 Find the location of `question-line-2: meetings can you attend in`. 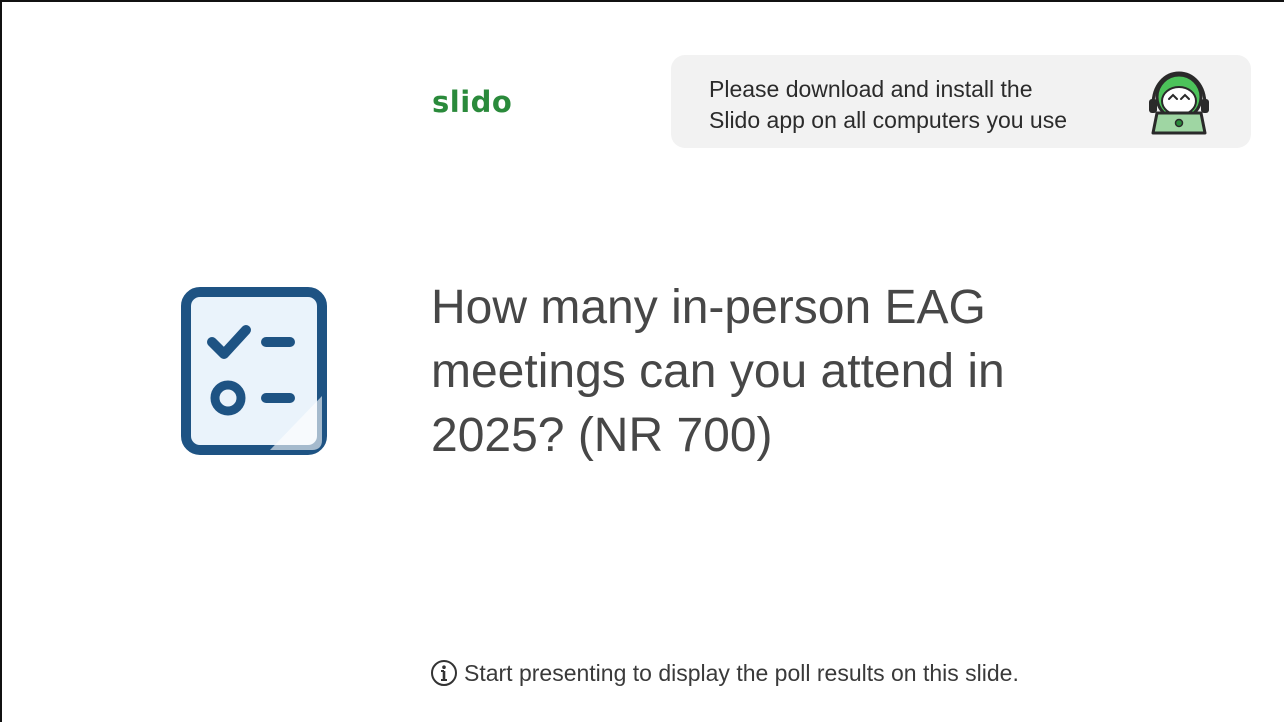

question-line-2: meetings can you attend in is located at coordinates (718, 371).